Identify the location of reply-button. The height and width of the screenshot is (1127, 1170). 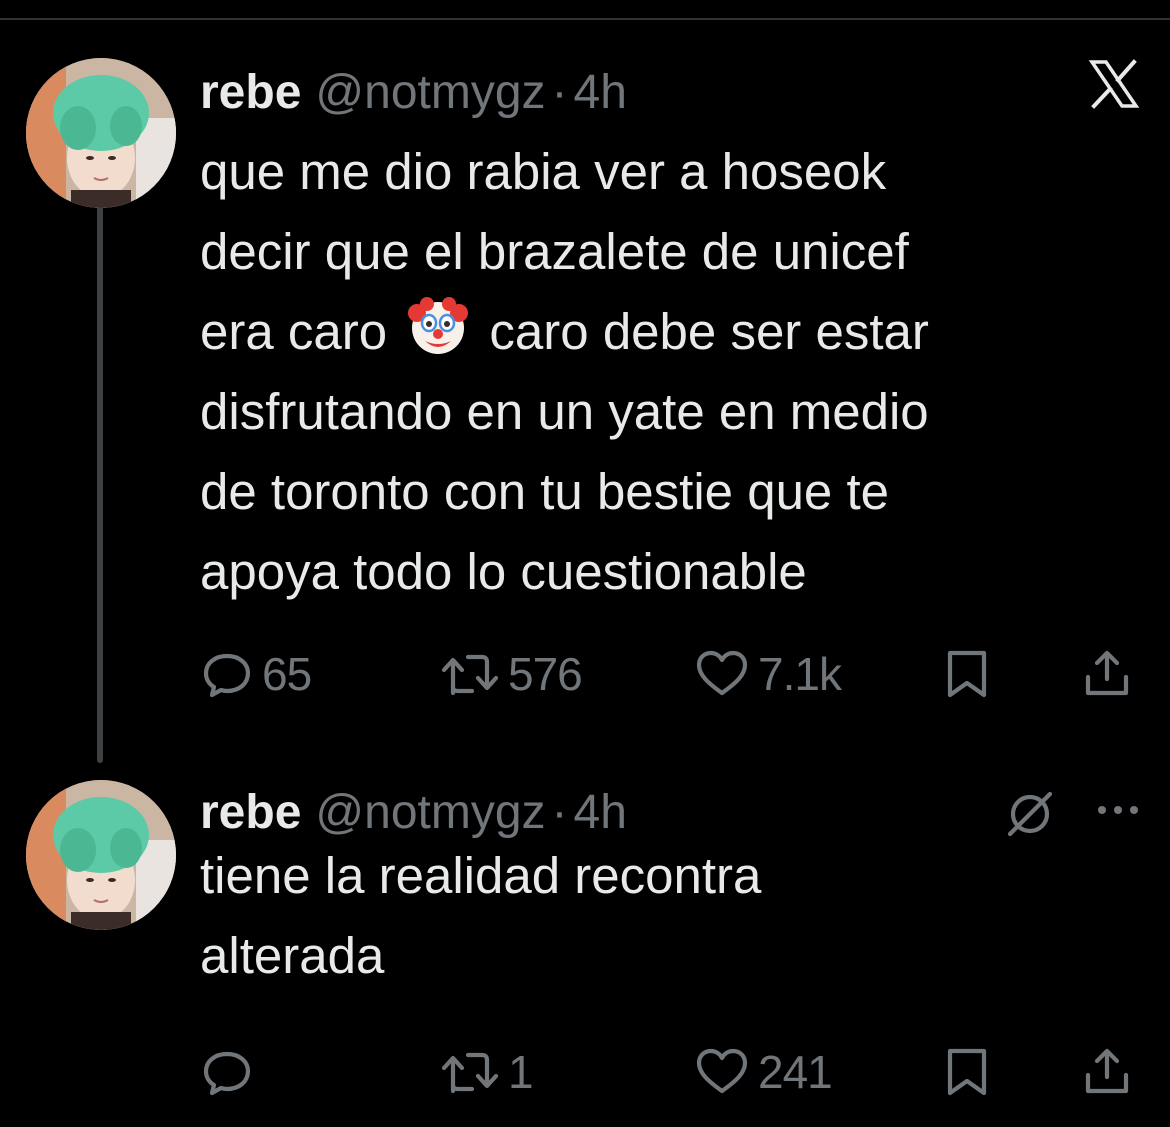
(231, 1072).